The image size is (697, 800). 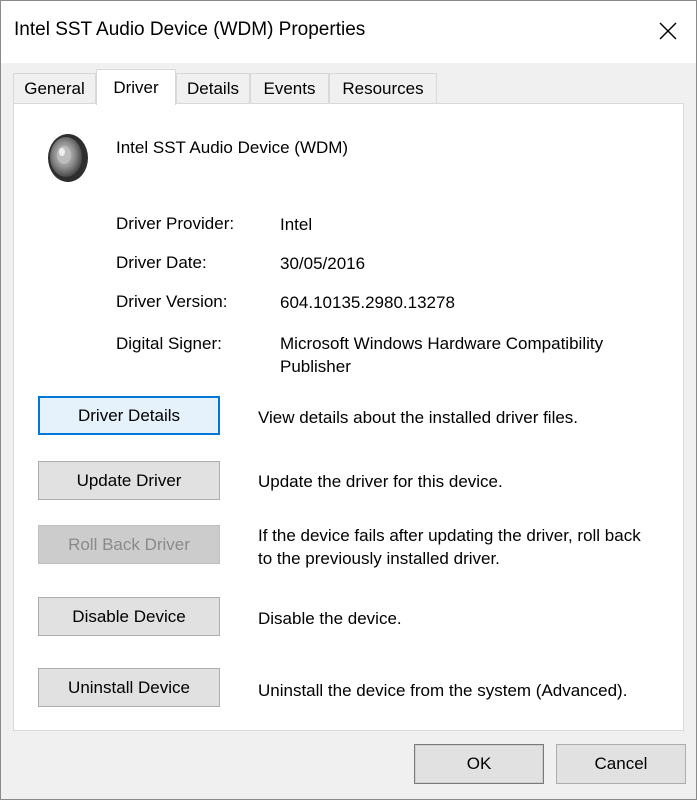 I want to click on digital-signer-label: Digital Signer:, so click(x=169, y=343).